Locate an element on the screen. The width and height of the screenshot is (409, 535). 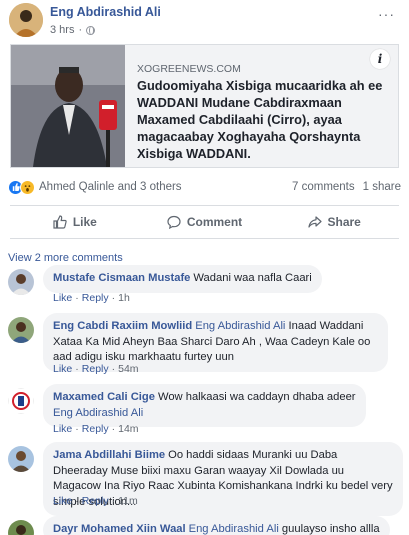
reaction-names: Ahmed Qalinle and 3 others is located at coordinates (110, 187).